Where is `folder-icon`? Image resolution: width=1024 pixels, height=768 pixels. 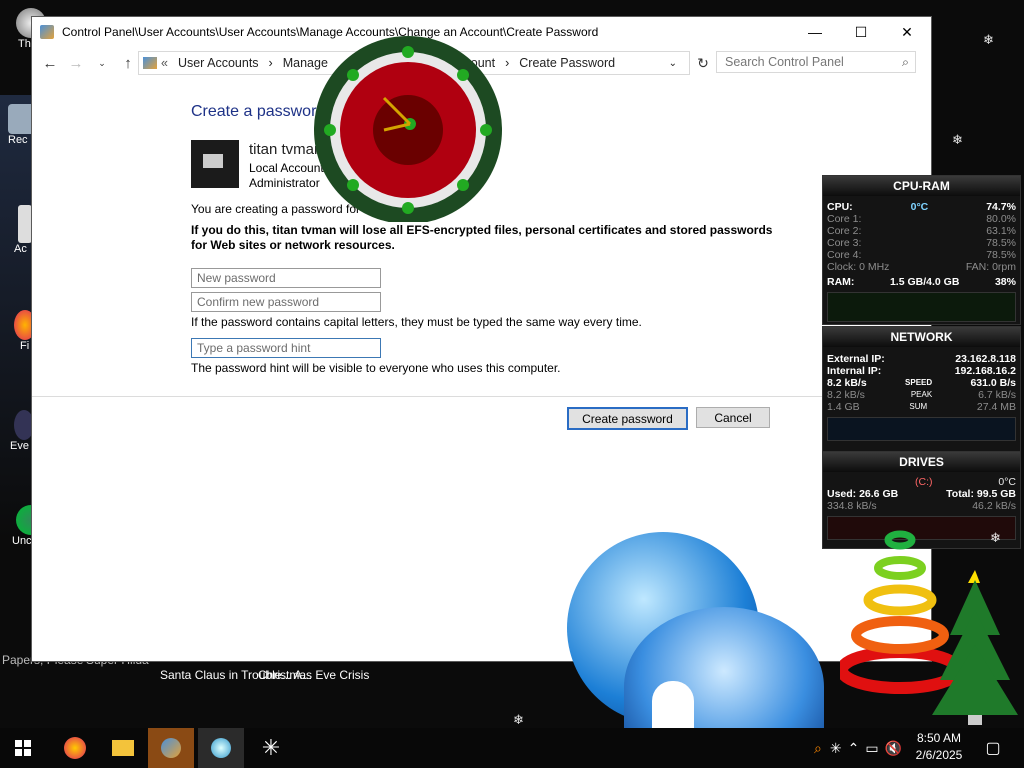
folder-icon is located at coordinates (123, 748).